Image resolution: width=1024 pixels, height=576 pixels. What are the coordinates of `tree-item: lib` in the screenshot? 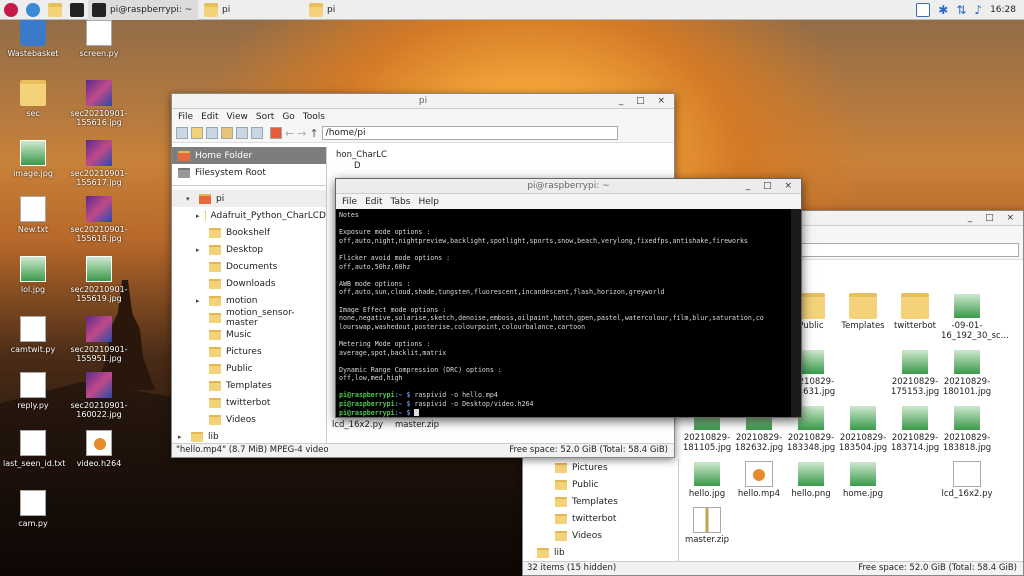 It's located at (600, 552).